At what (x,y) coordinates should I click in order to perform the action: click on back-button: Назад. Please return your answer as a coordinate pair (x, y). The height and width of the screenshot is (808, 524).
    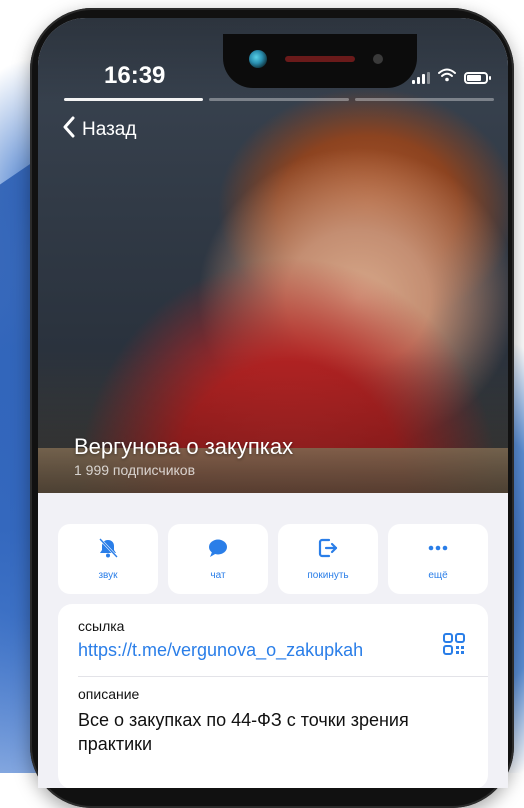
    Looking at the image, I should click on (99, 130).